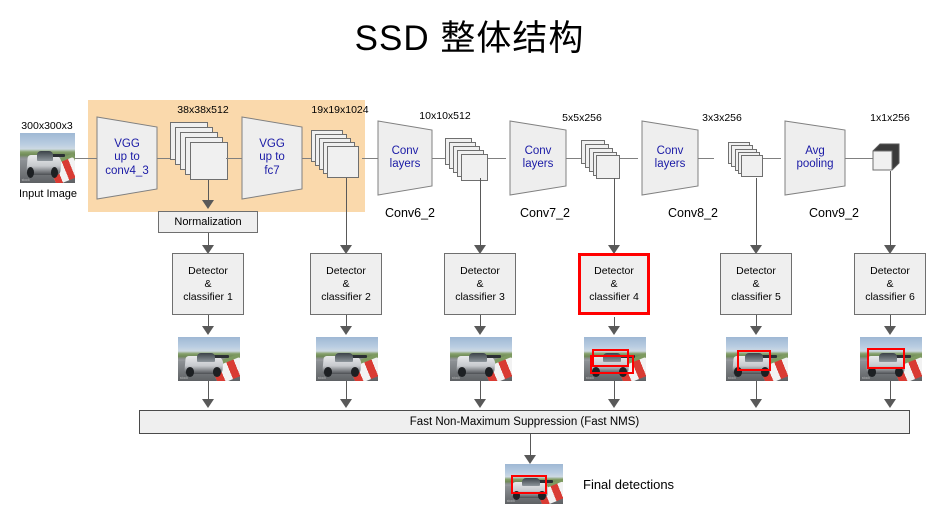 The image size is (939, 509). I want to click on detector-6-line1: Detector, so click(890, 270).